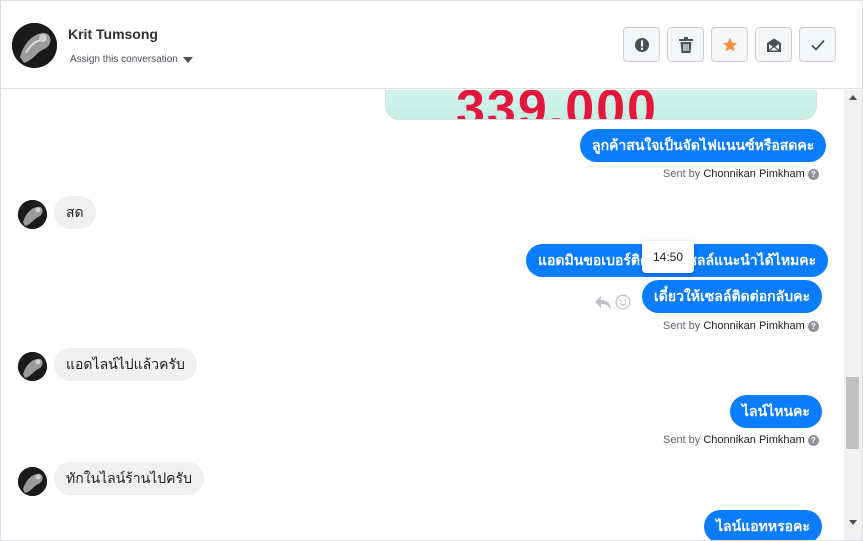 This screenshot has width=863, height=541. I want to click on scroll-down-arrow-icon, so click(853, 522).